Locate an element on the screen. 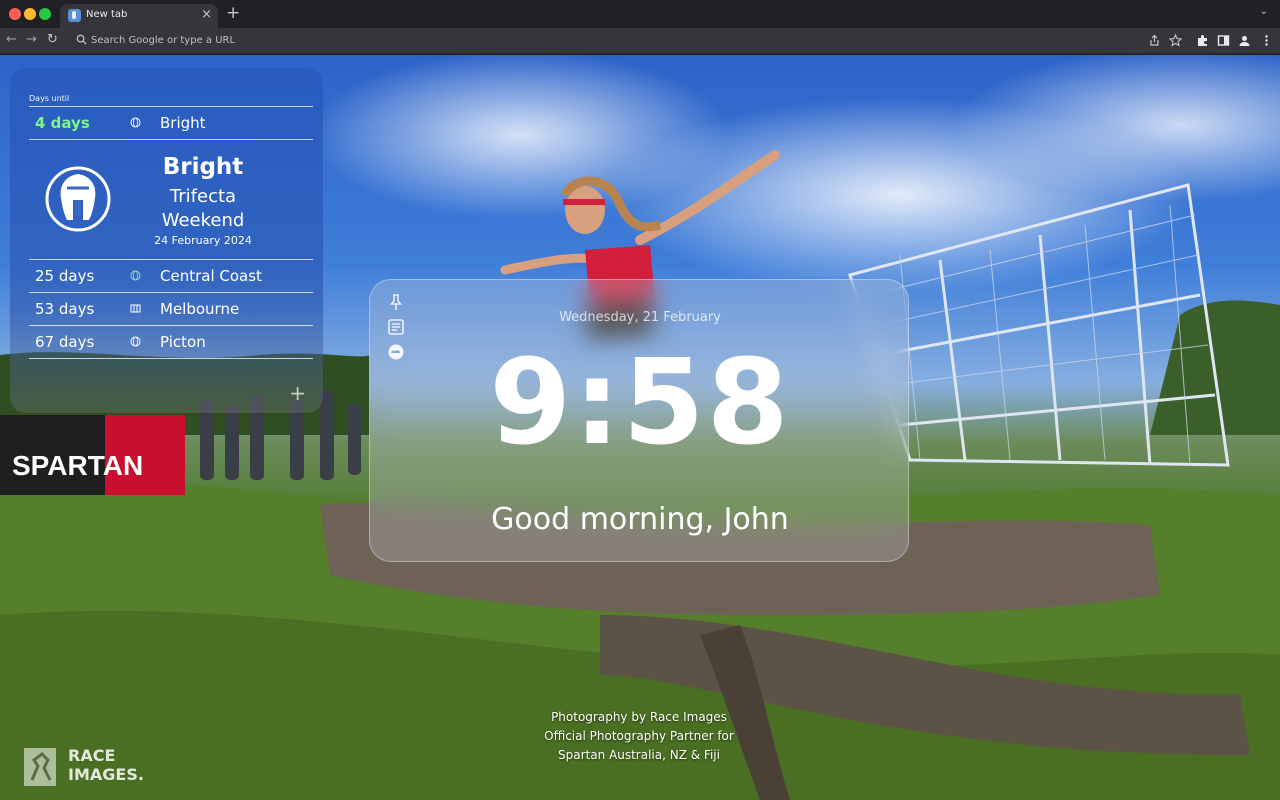  pin-icon is located at coordinates (396, 302).